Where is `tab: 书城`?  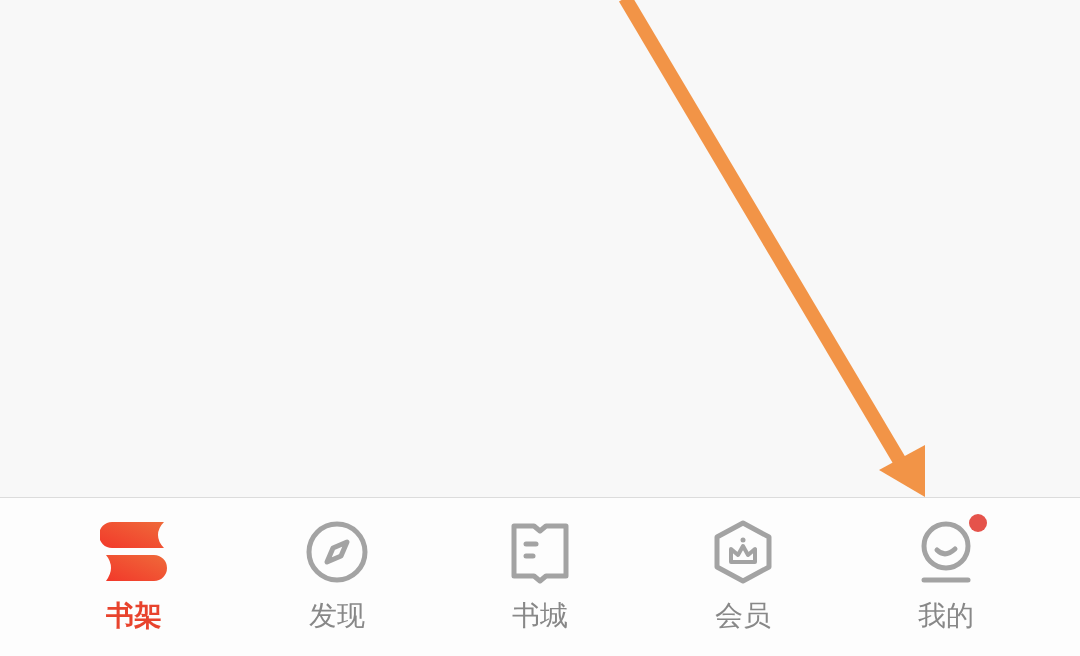 tab: 书城 is located at coordinates (540, 577).